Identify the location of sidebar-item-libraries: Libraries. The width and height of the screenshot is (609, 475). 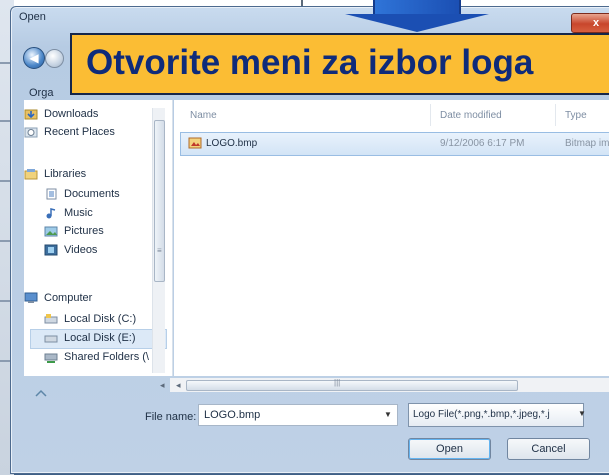
(55, 174).